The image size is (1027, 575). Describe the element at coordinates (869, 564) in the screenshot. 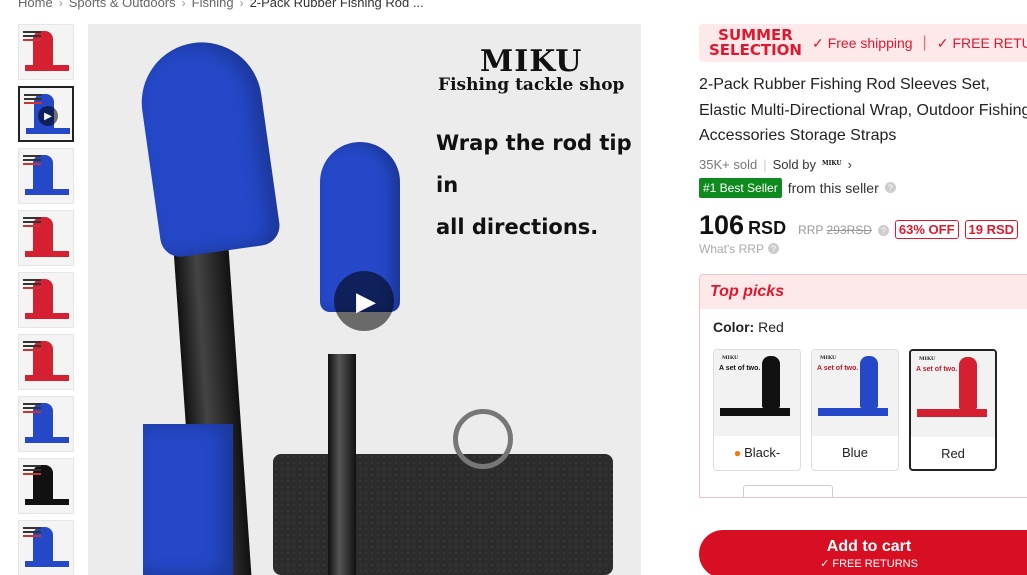

I see `cart-free-returns: ✓ FREE RETURNS` at that location.